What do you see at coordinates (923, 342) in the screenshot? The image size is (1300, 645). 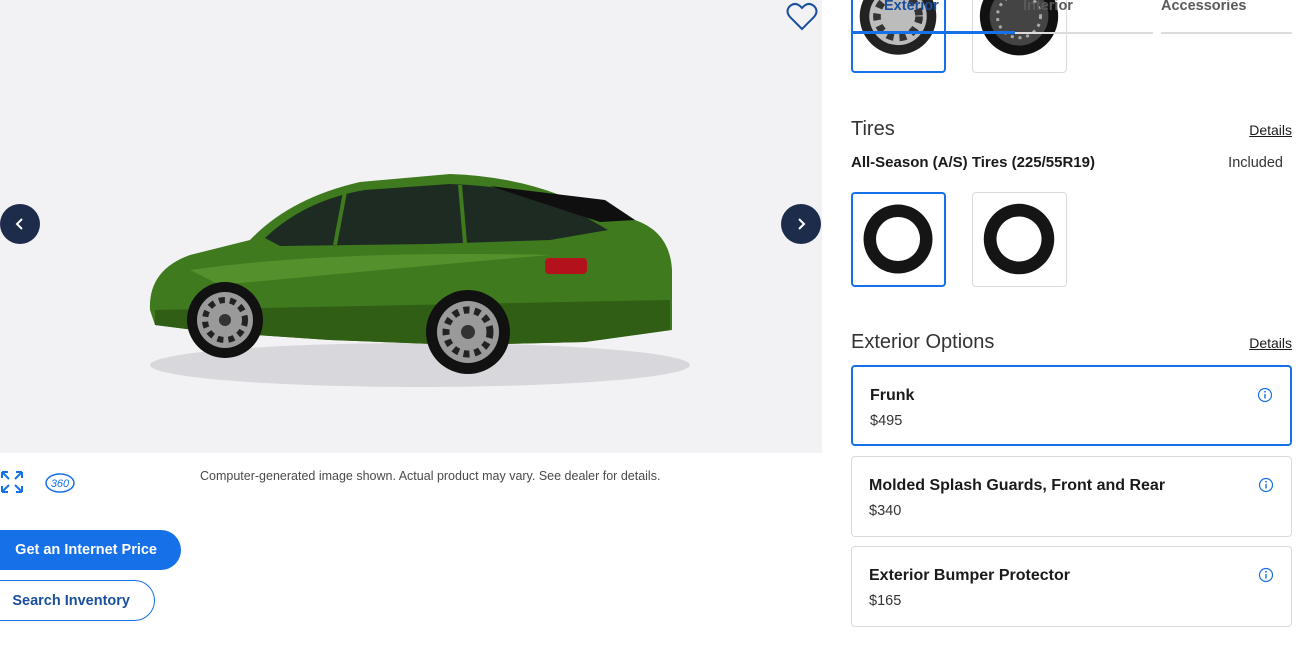 I see `exterior-options-heading: Exterior Options` at bounding box center [923, 342].